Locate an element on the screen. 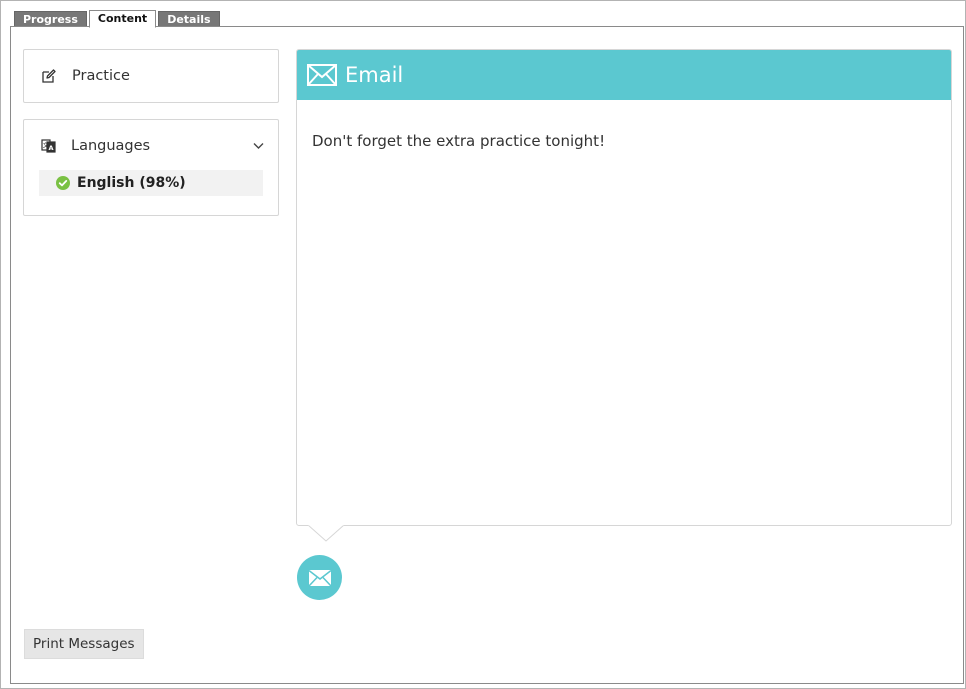  language-icon: 文 A is located at coordinates (49, 146).